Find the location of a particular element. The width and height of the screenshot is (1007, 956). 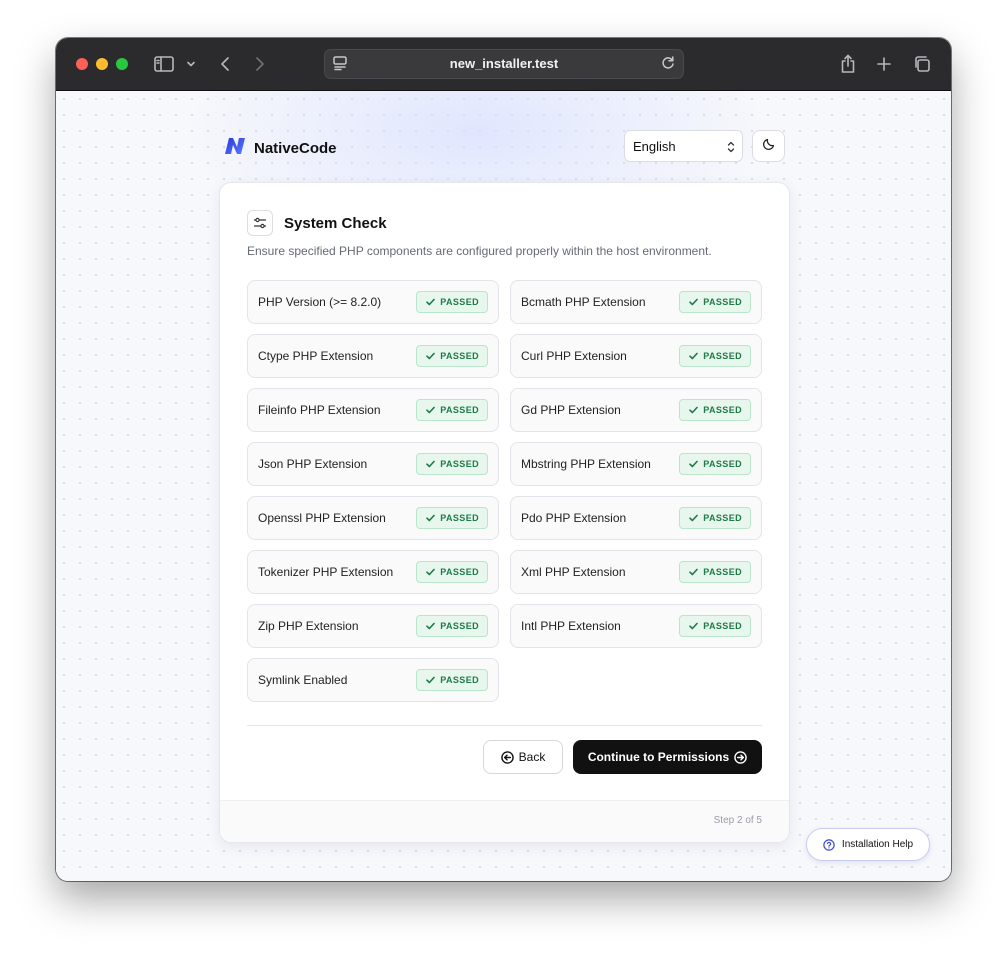

check-item: Ctype PHP Extension PASSED is located at coordinates (373, 356).